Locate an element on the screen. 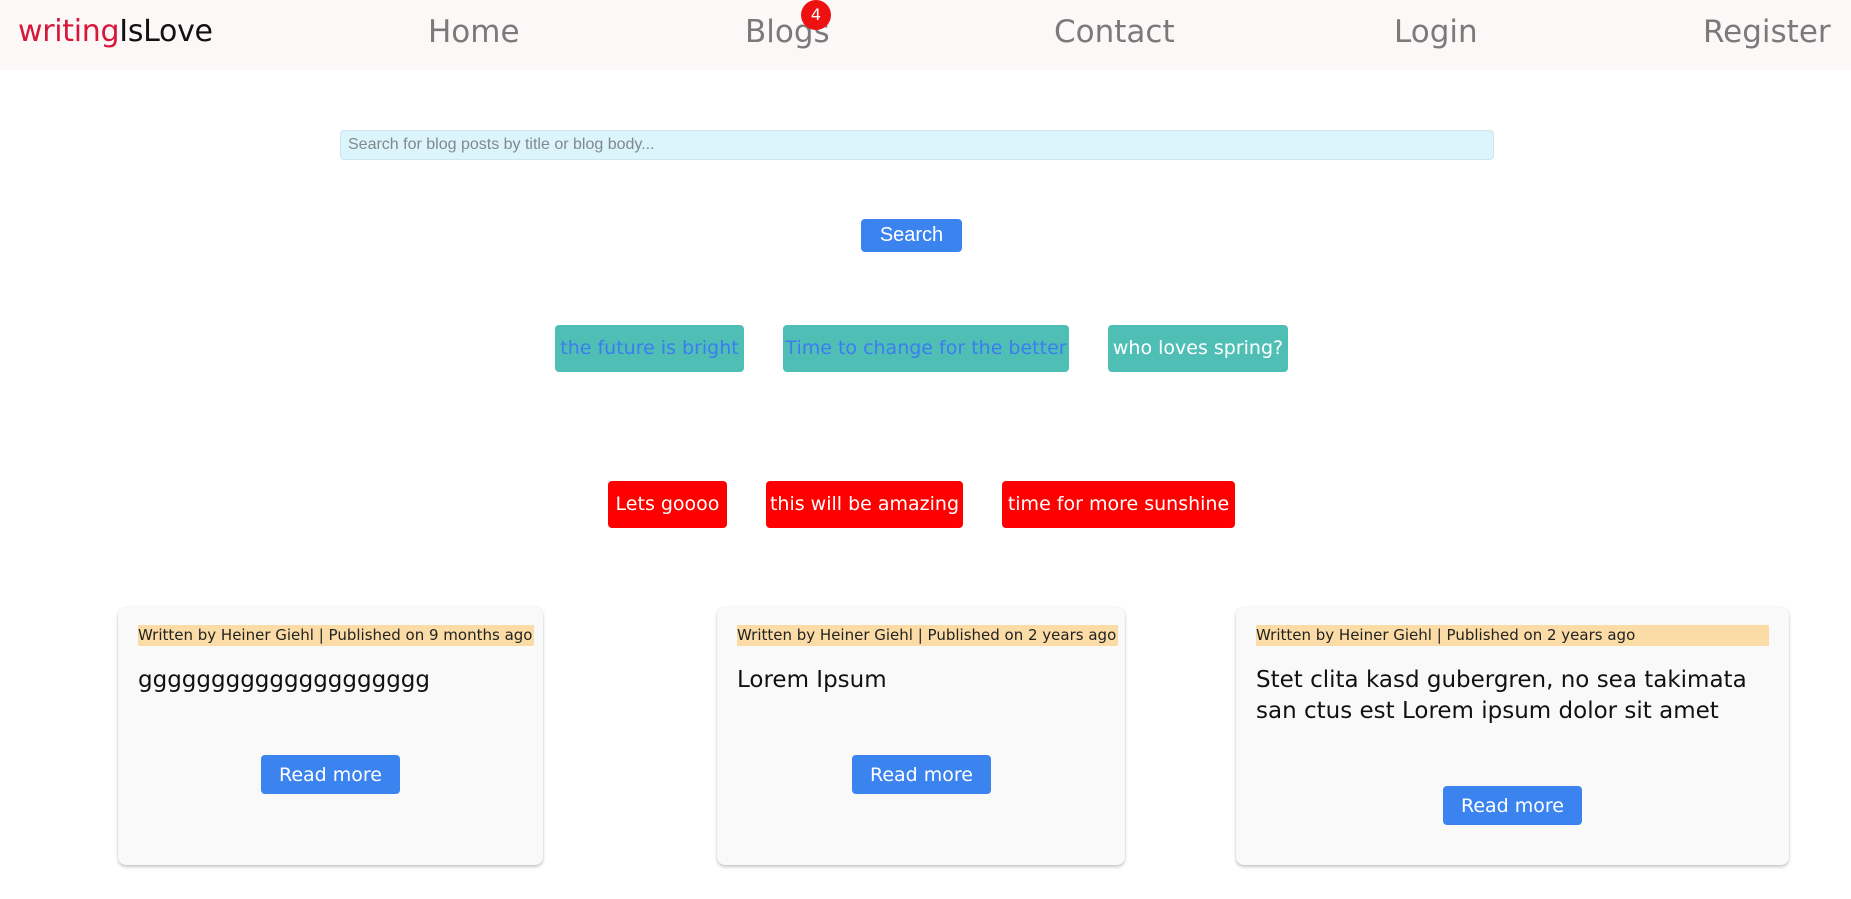  tag-label: time for more sunshine is located at coordinates (1118, 504).